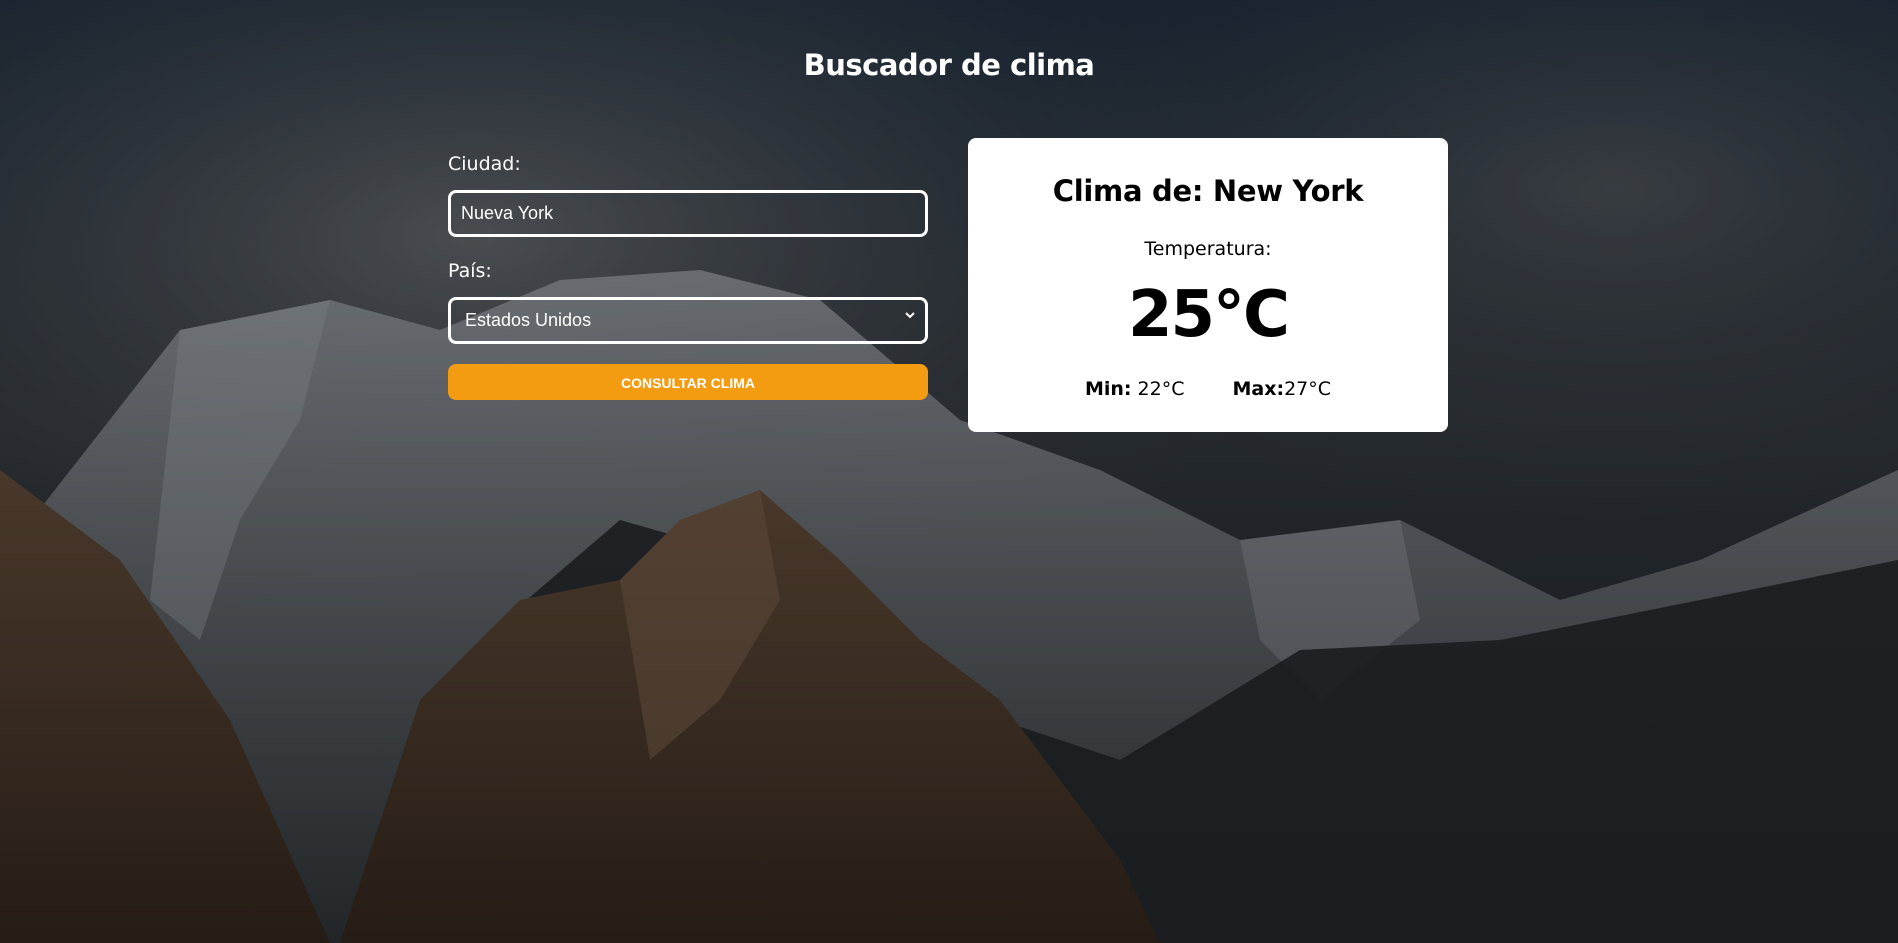  I want to click on min-temperature: Min: 22°C, so click(1135, 389).